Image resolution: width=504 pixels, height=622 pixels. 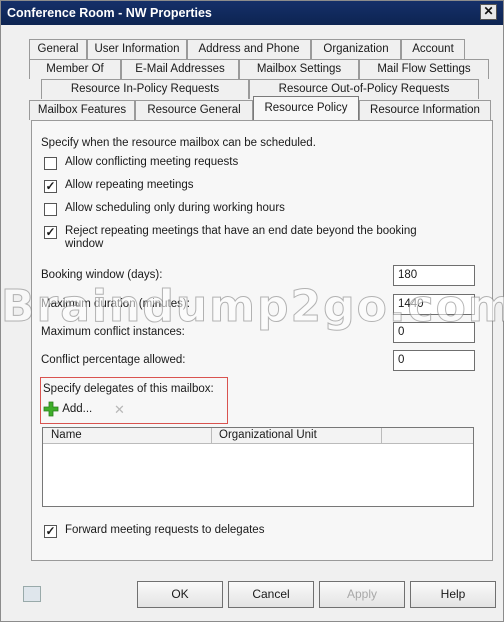 I want to click on window-title: Conference Room - NW Properties, so click(x=109, y=13).